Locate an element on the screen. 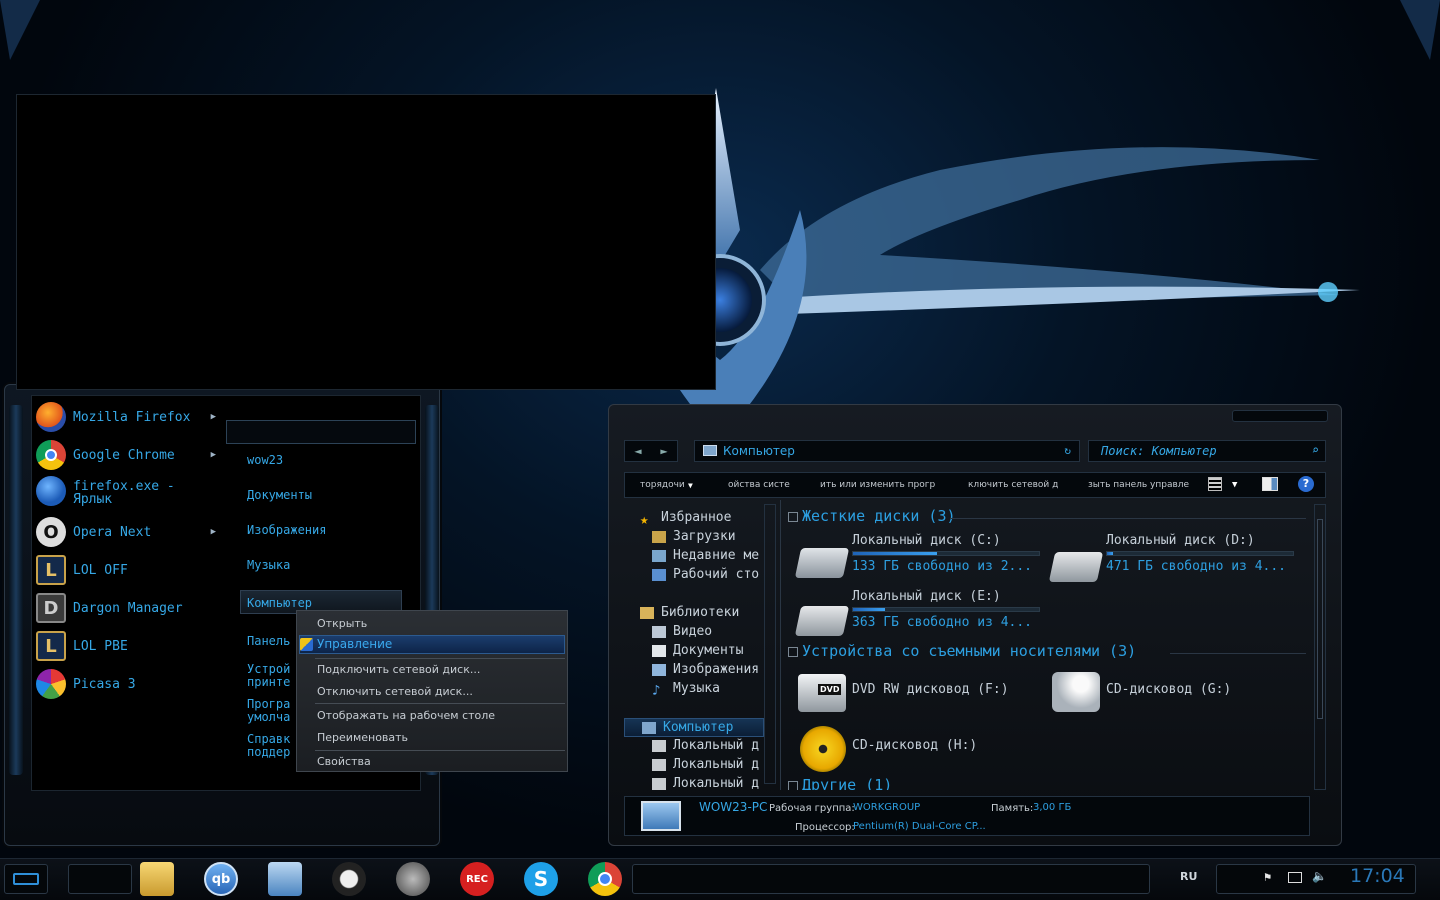 The height and width of the screenshot is (900, 1440). nav-local-disk-d: Локальный д is located at coordinates (690, 764).